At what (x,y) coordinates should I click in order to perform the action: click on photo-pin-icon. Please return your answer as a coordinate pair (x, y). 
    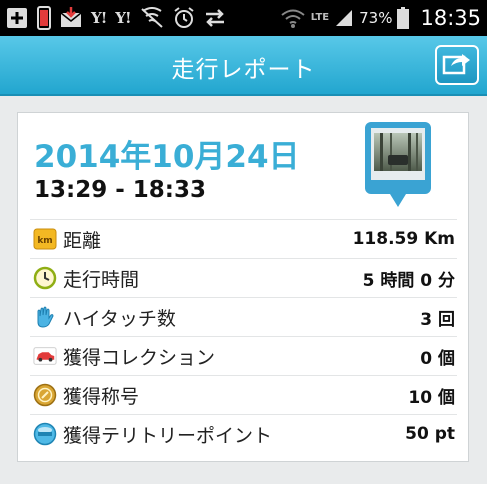
    Looking at the image, I should click on (398, 164).